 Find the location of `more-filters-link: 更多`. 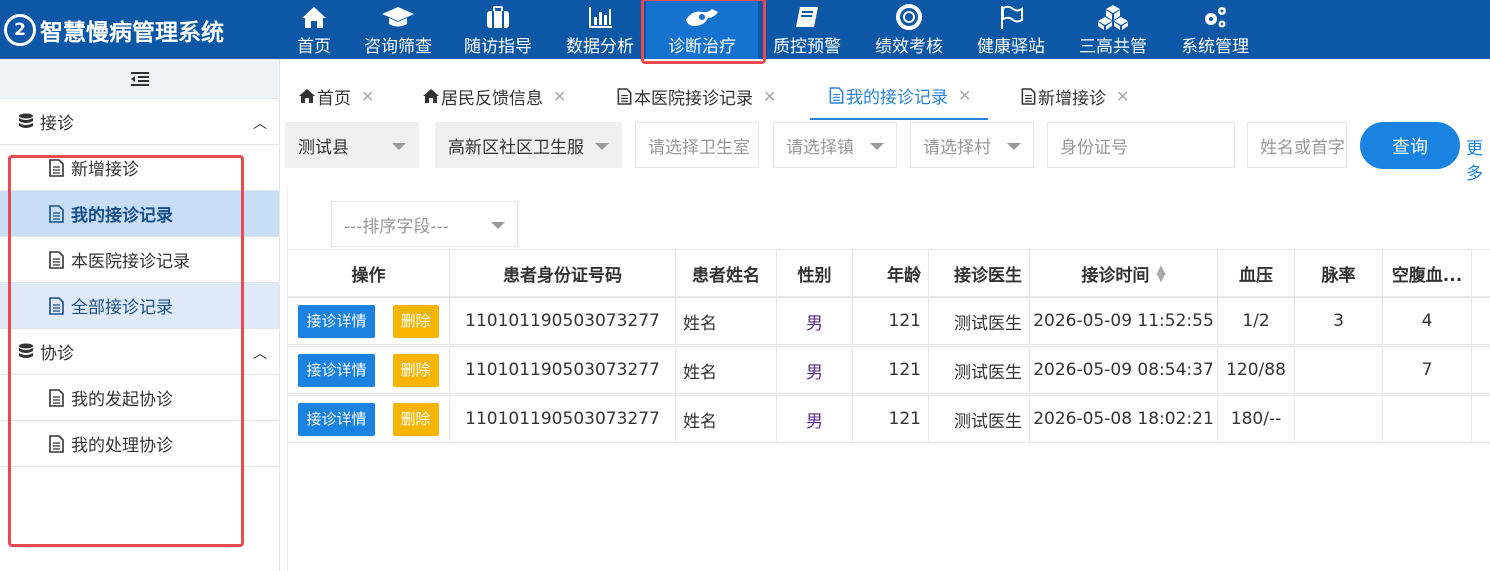

more-filters-link: 更多 is located at coordinates (1478, 159).